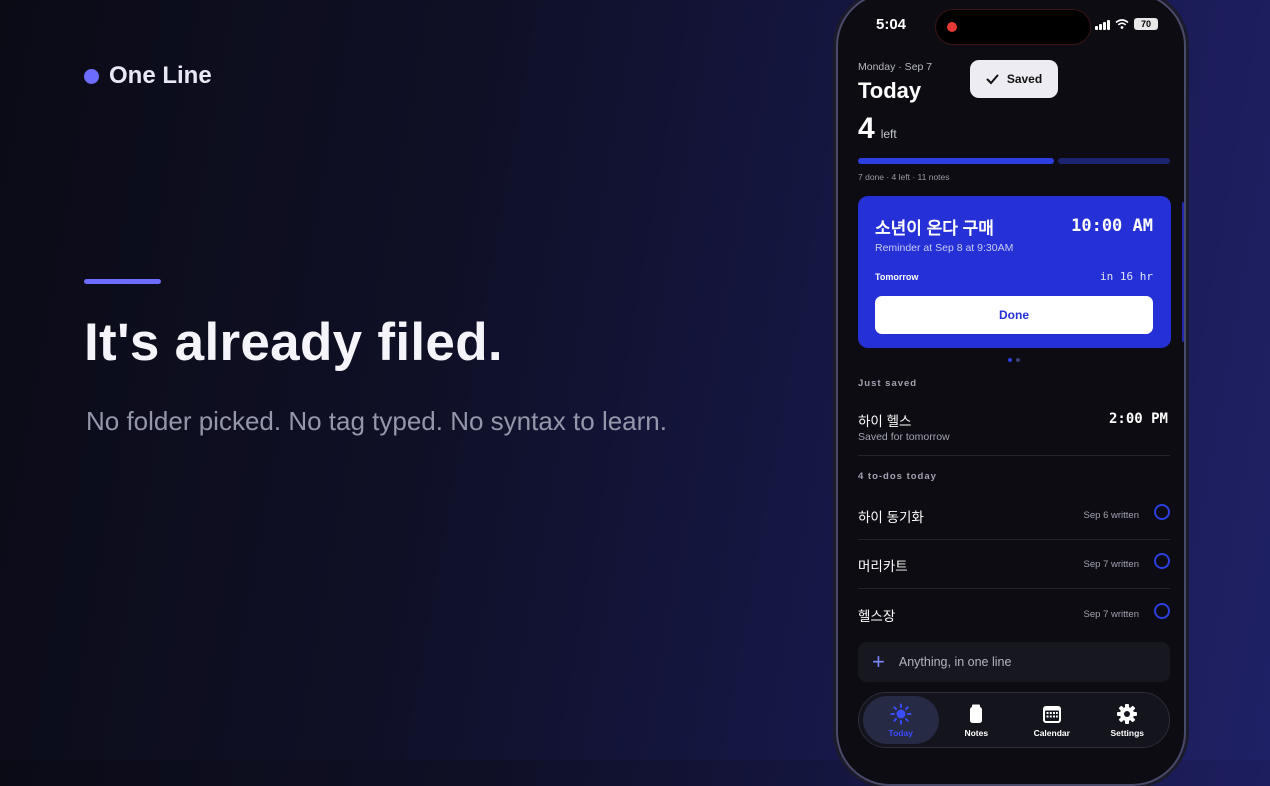 This screenshot has width=1270, height=786. I want to click on todos-label: 4 to-dos today, so click(897, 476).